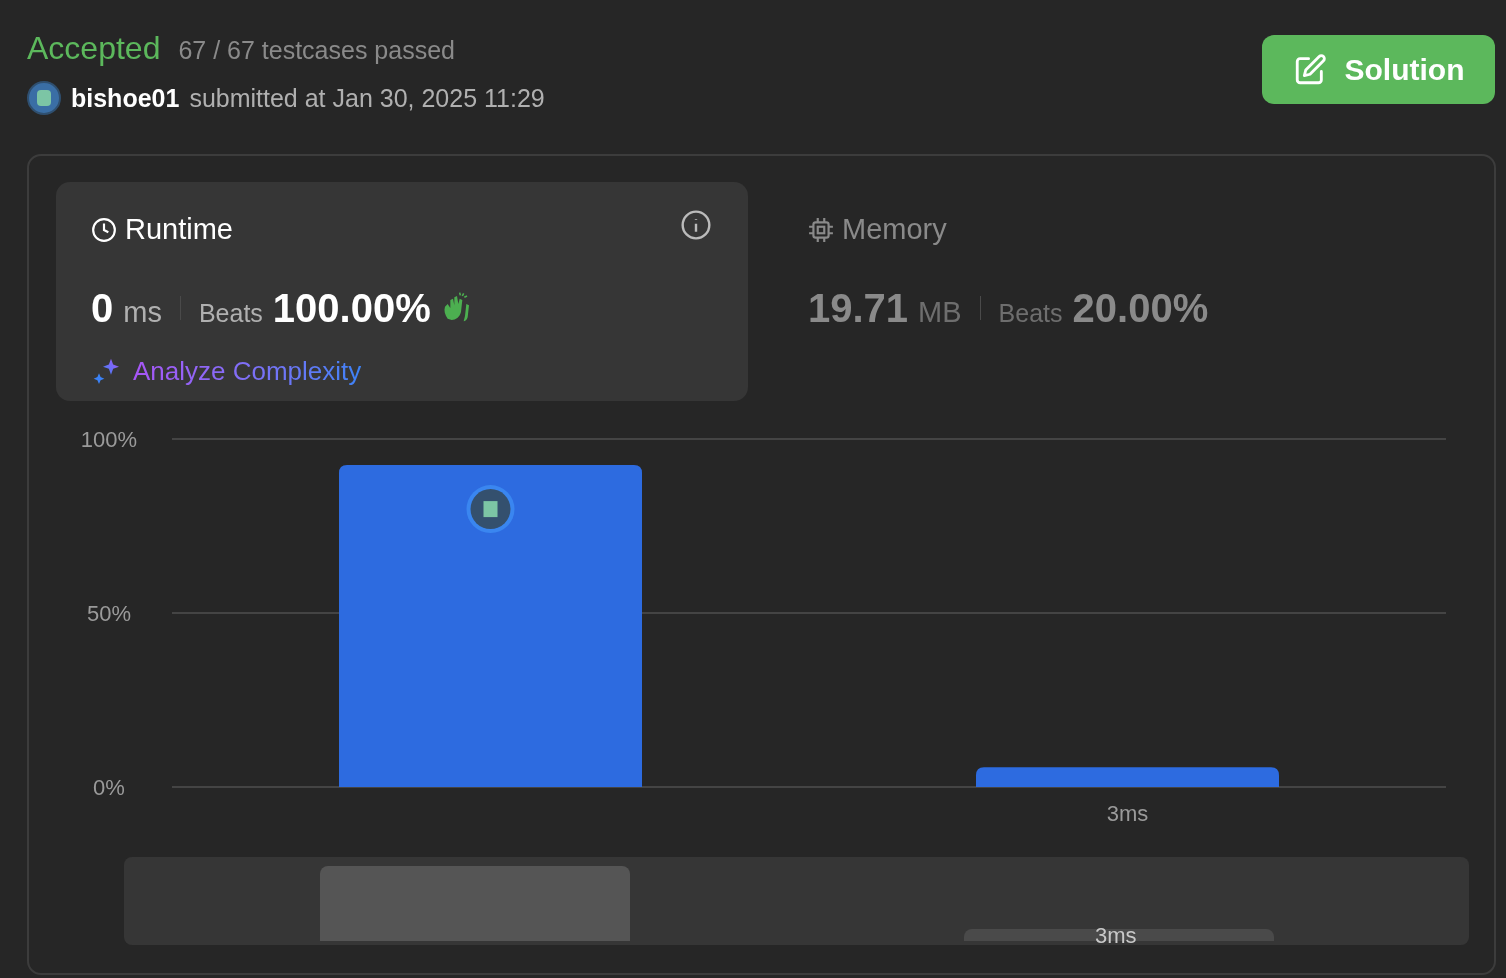  I want to click on chip-icon, so click(821, 230).